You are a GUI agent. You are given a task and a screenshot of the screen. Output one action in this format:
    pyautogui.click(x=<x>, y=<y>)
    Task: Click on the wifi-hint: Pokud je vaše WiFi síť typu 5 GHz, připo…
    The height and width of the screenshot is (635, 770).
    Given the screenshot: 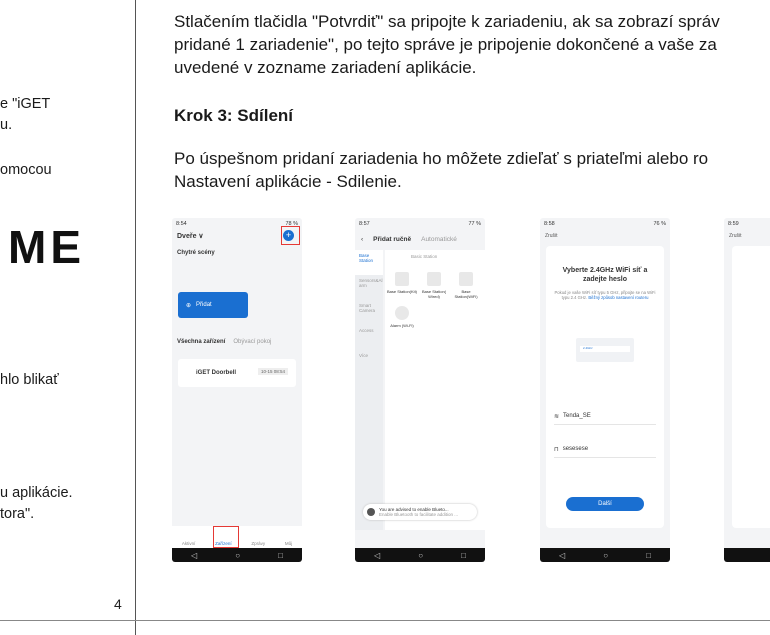 What is the action you would take?
    pyautogui.click(x=605, y=295)
    